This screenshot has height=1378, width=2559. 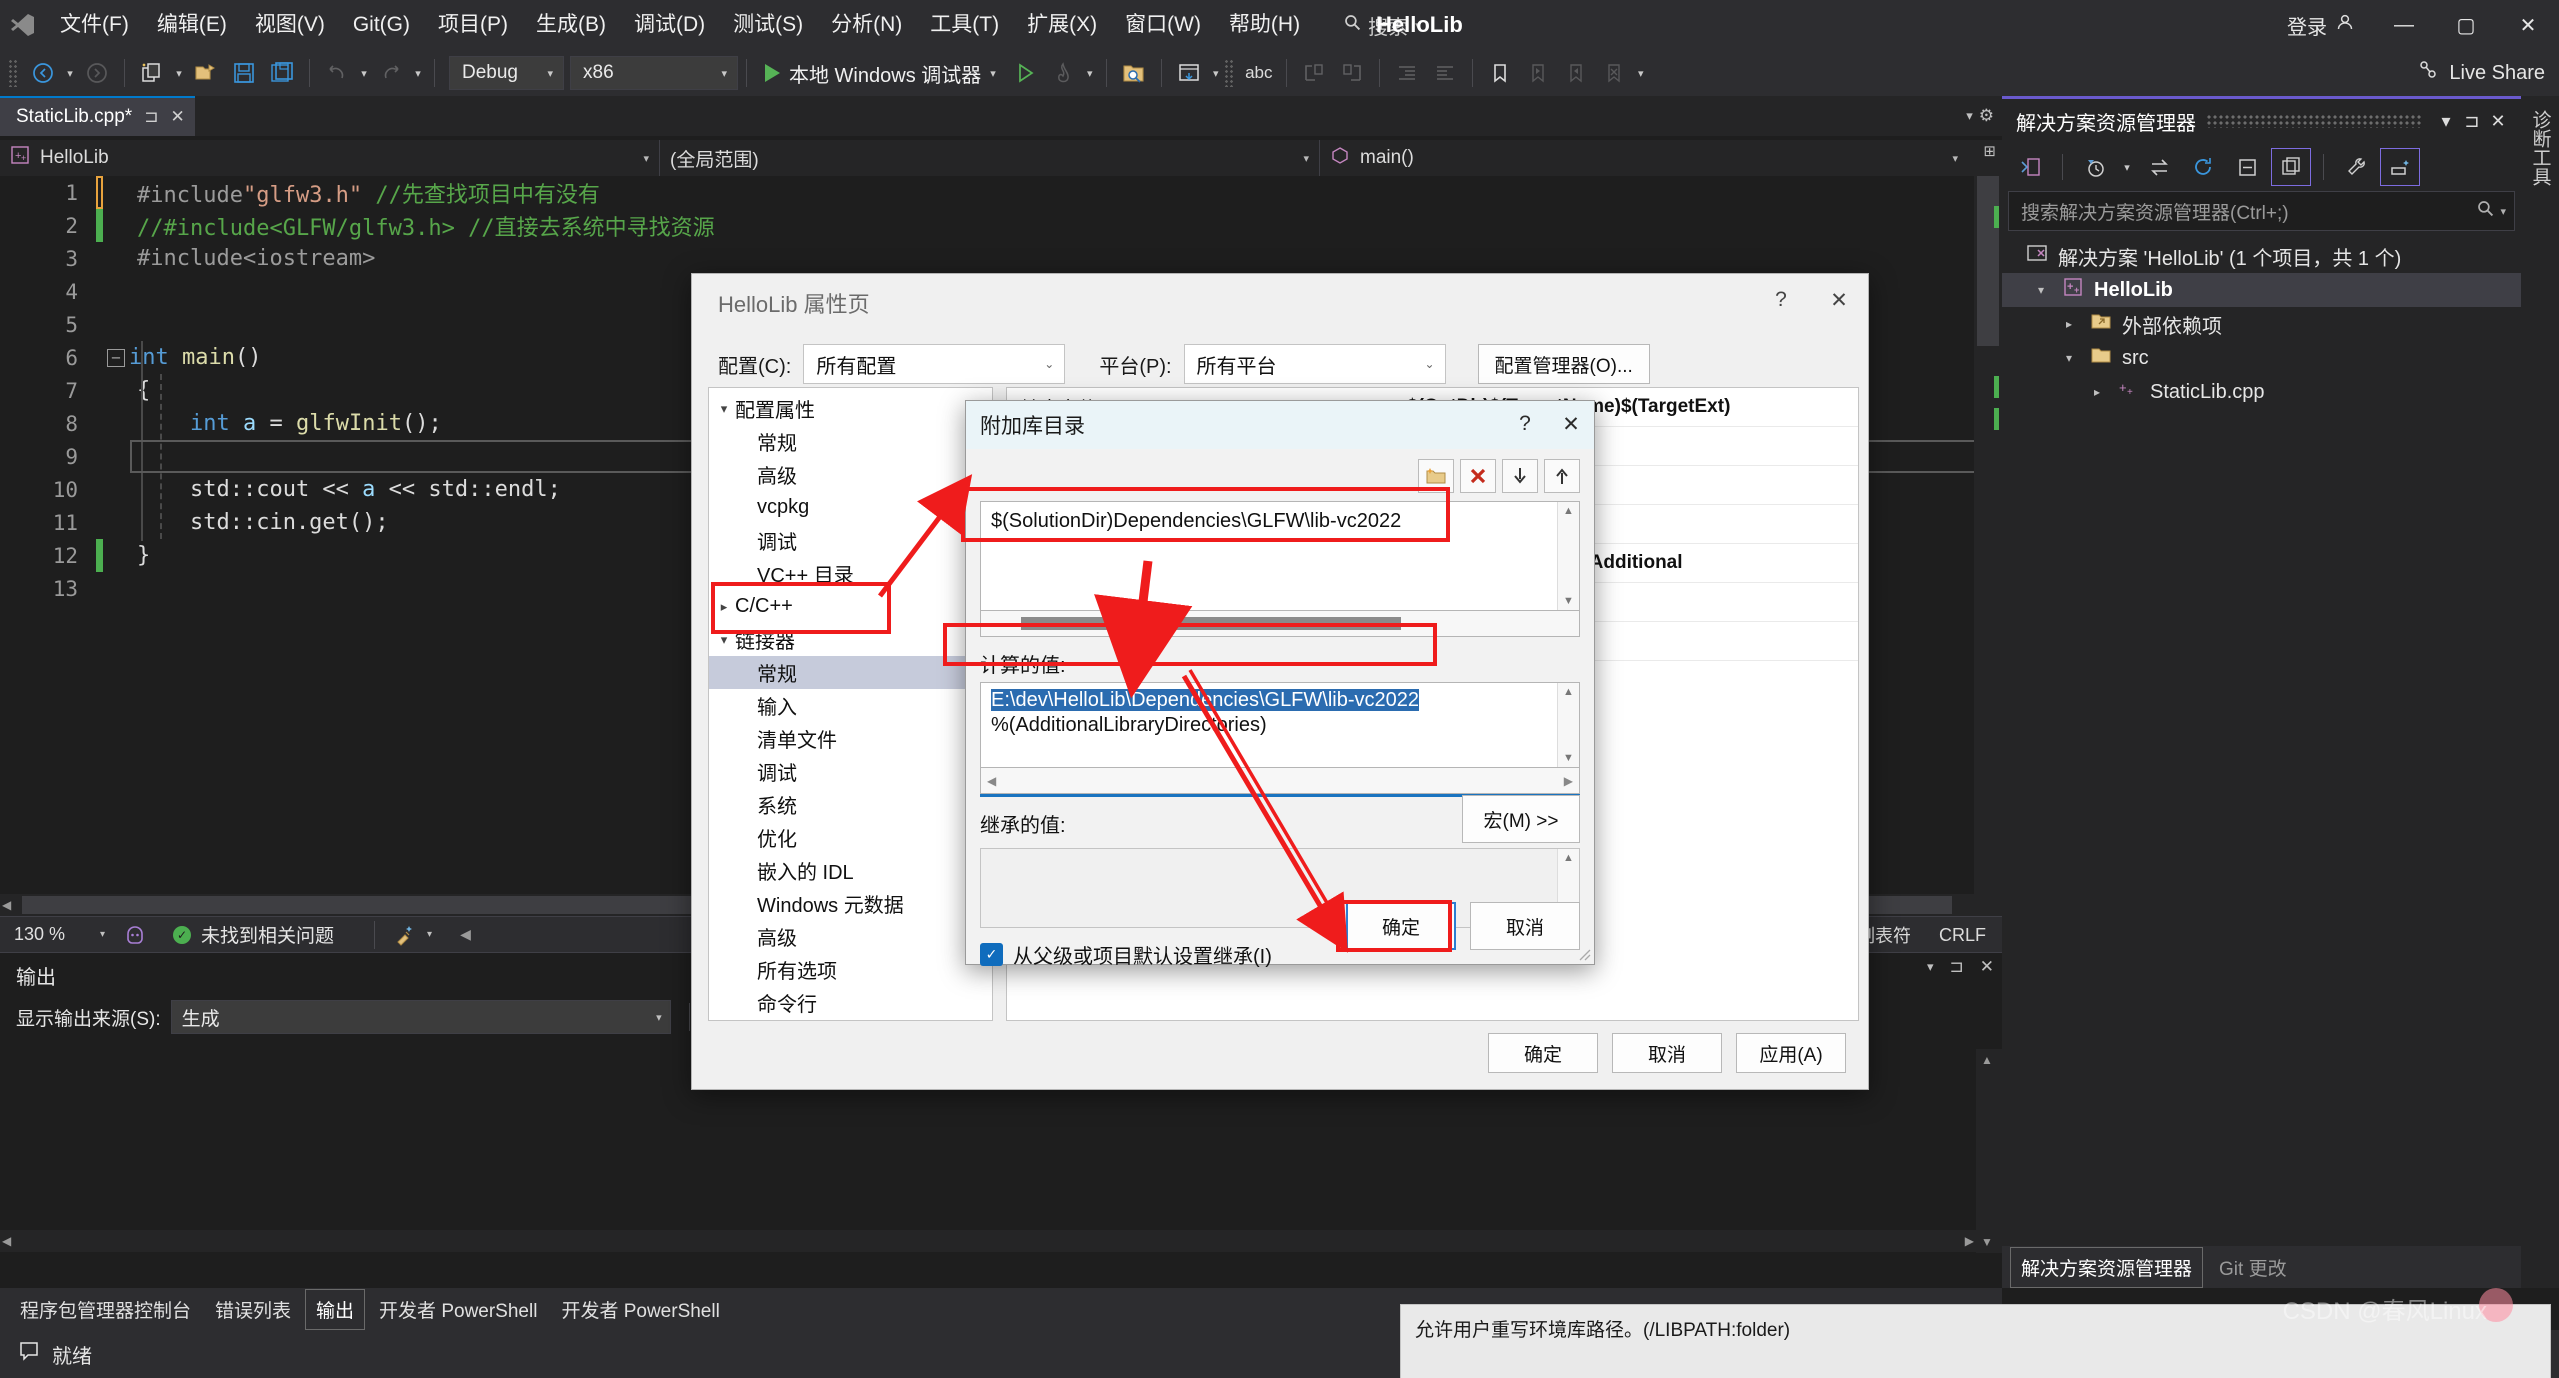 What do you see at coordinates (1538, 73) in the screenshot?
I see `previous-bookmark-icon` at bounding box center [1538, 73].